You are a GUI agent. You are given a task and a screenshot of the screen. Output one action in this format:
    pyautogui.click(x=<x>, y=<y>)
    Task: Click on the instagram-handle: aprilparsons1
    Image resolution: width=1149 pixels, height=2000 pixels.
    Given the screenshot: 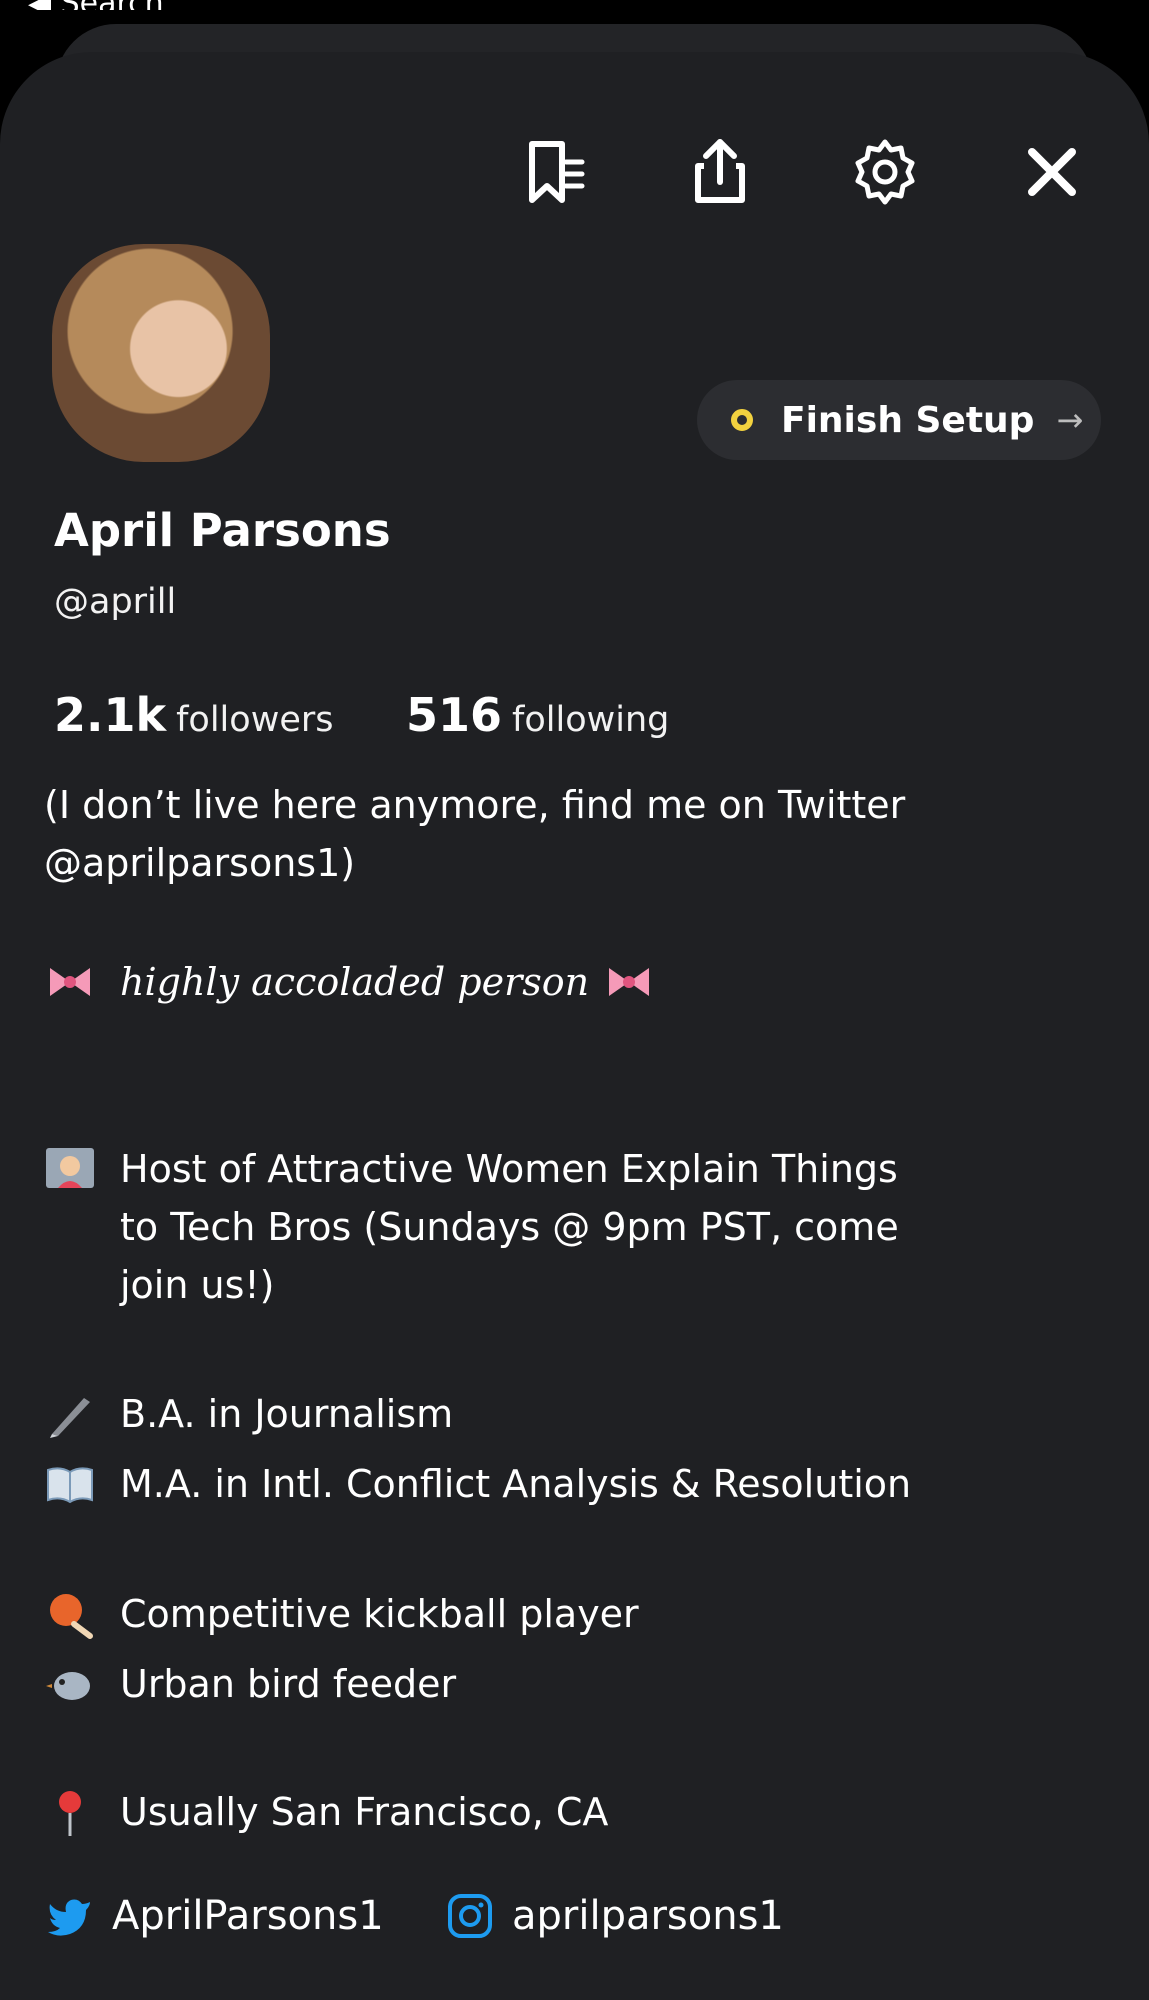 What is the action you would take?
    pyautogui.click(x=648, y=1916)
    